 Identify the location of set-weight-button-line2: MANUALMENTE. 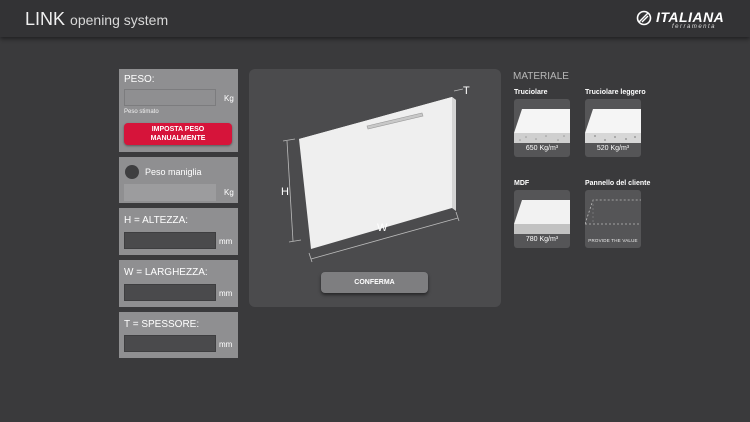
(178, 138).